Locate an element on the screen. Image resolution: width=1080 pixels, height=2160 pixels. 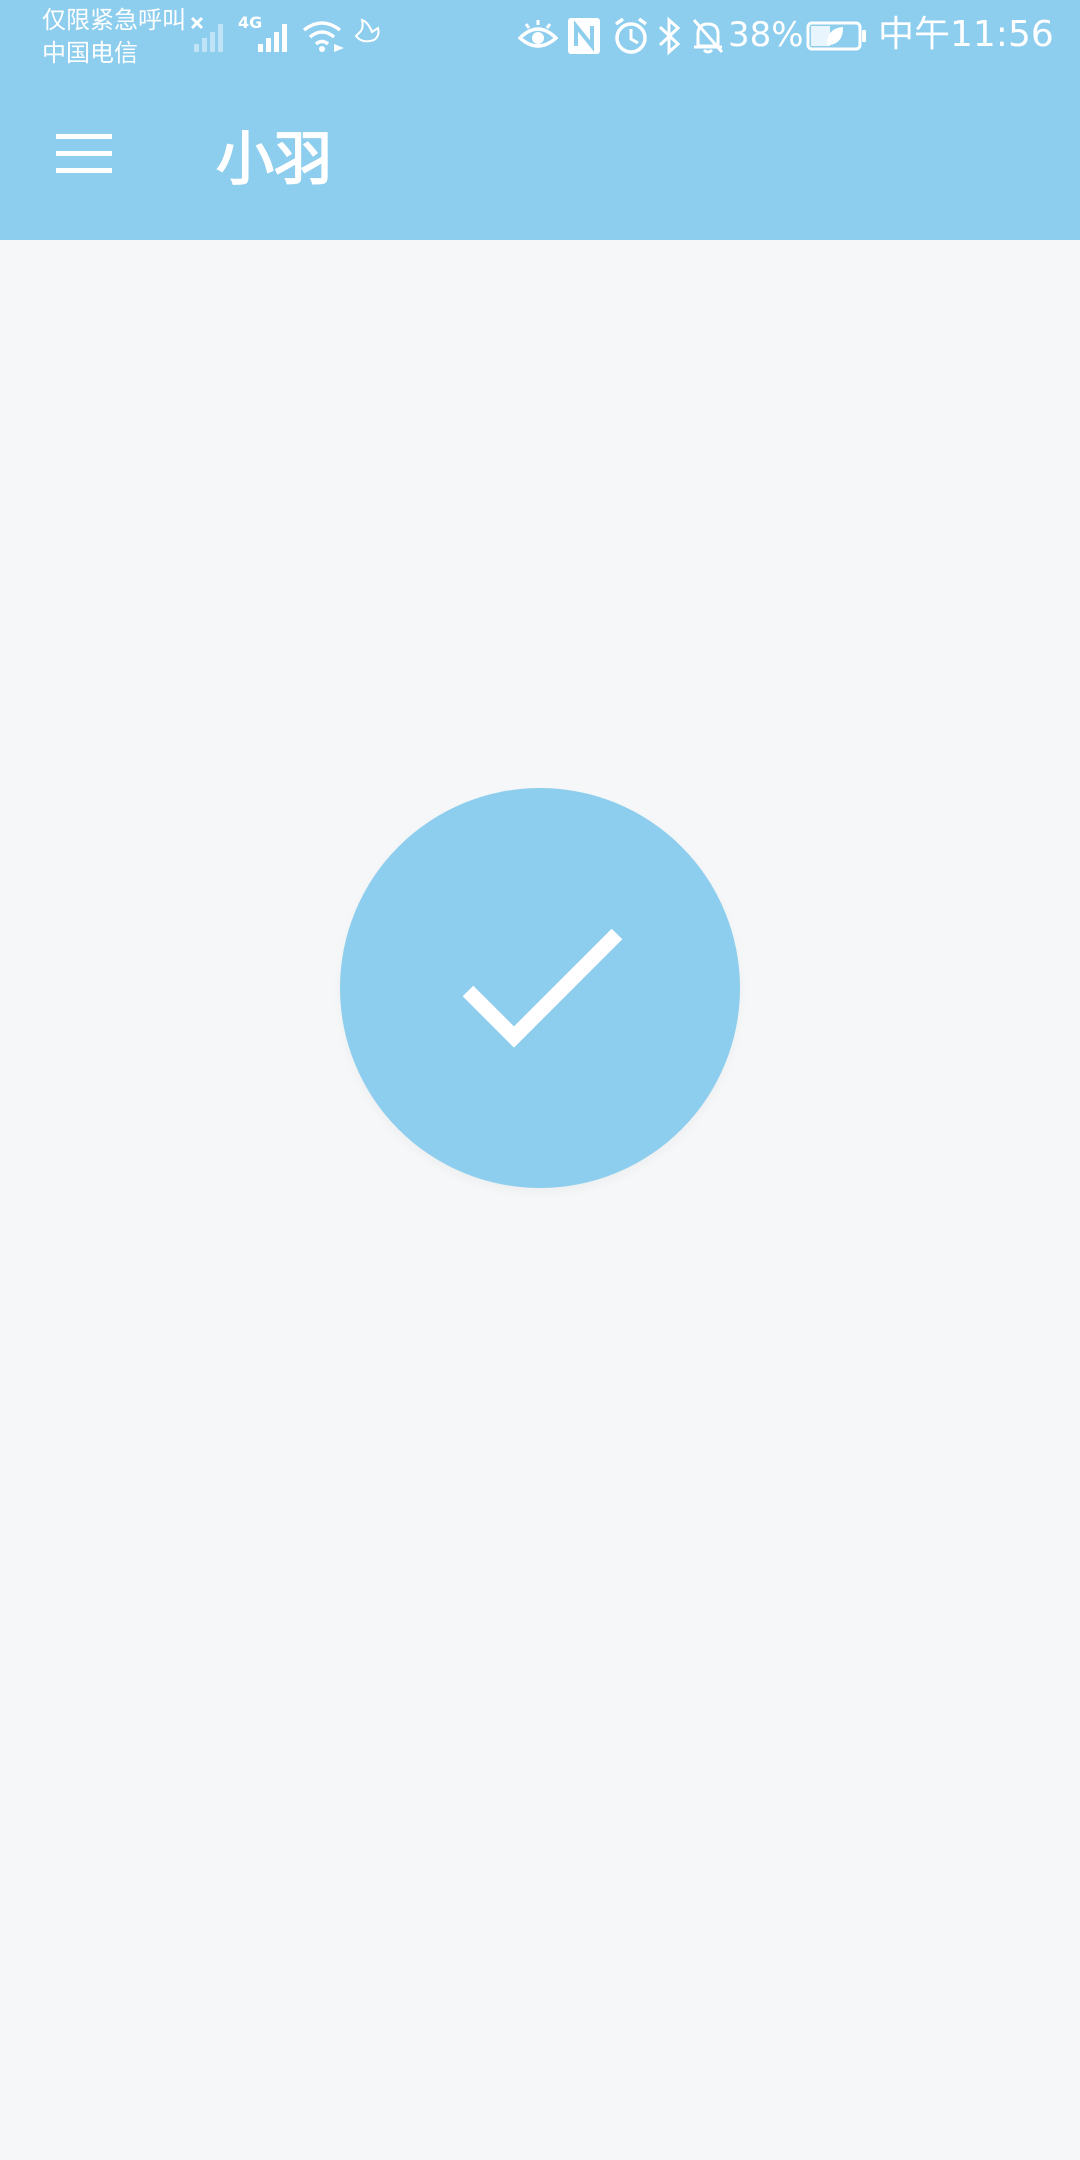
menu-button is located at coordinates (84, 157).